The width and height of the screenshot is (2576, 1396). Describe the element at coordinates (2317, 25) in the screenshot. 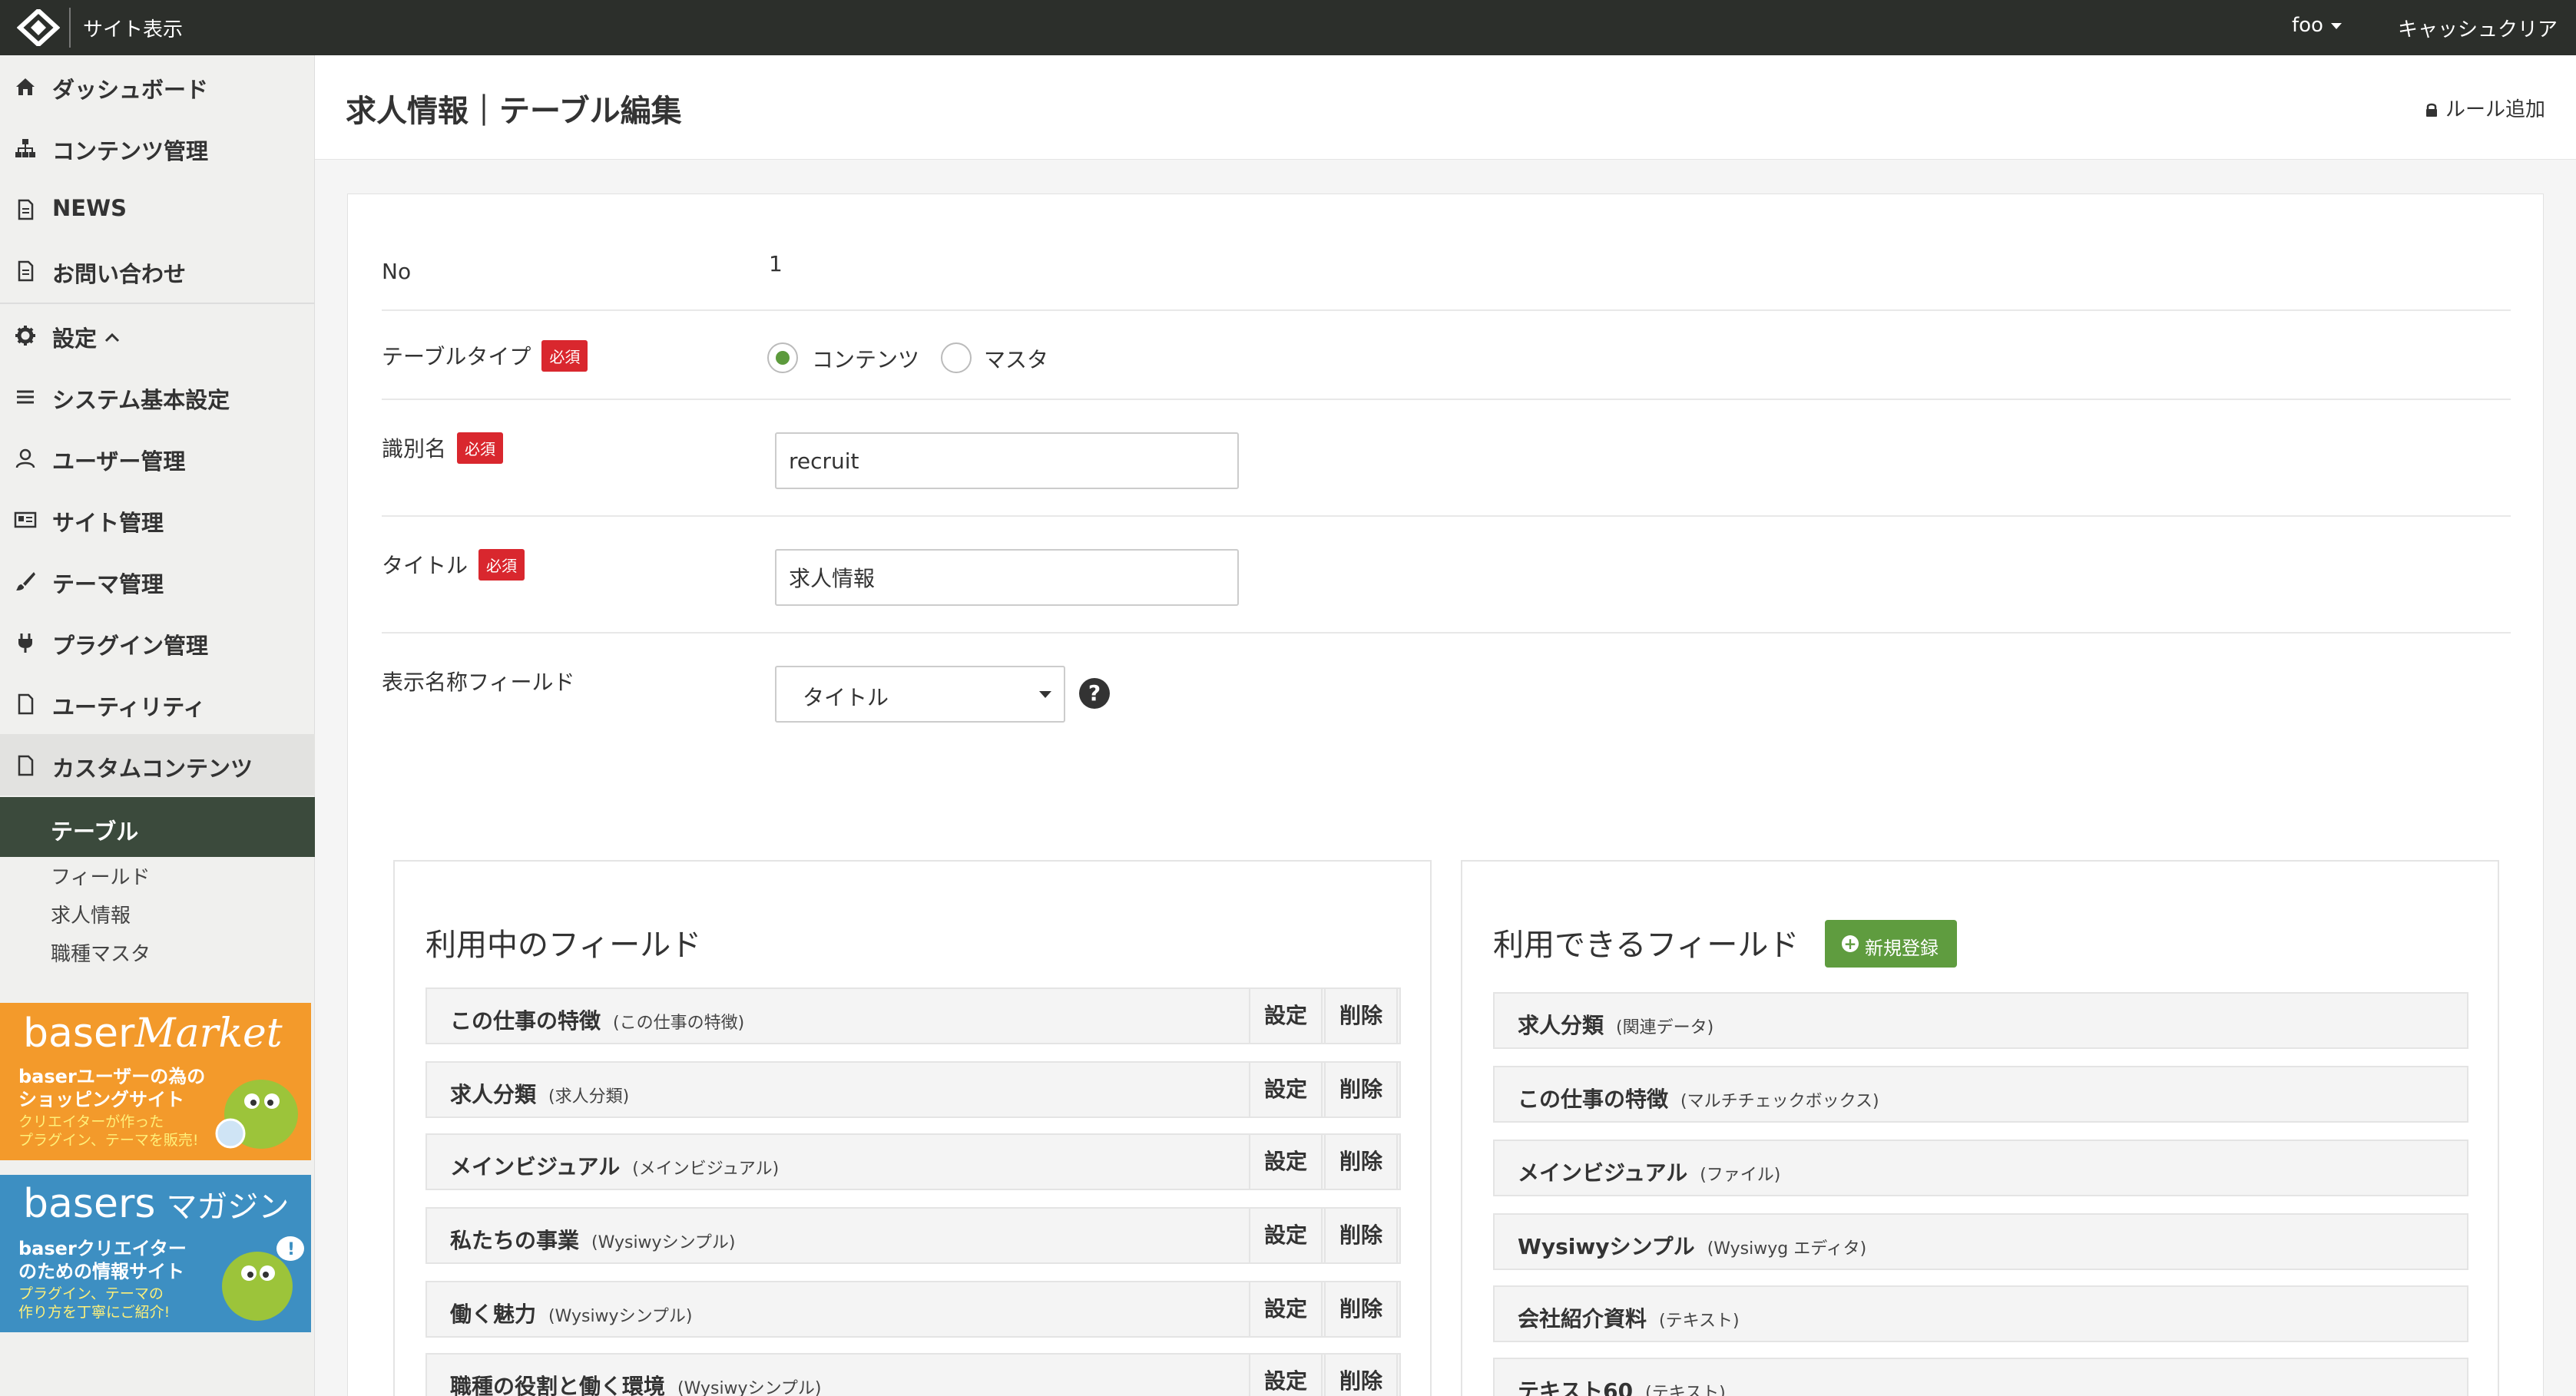

I see `user-menu: foo` at that location.